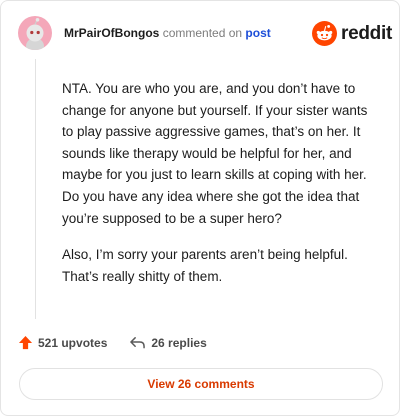  I want to click on upvote-button: 521 upvotes, so click(62, 342).